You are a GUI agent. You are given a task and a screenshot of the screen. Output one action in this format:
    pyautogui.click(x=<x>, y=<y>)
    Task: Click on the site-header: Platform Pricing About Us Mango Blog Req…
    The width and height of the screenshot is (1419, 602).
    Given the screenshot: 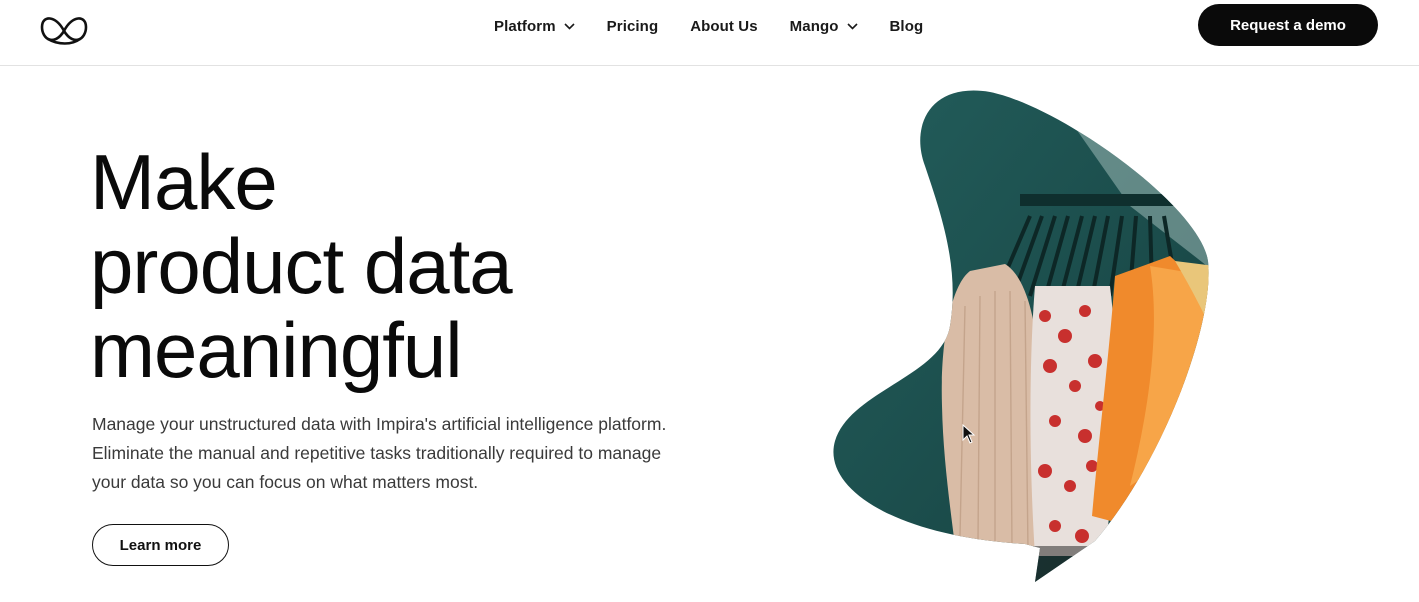 What is the action you would take?
    pyautogui.click(x=709, y=33)
    